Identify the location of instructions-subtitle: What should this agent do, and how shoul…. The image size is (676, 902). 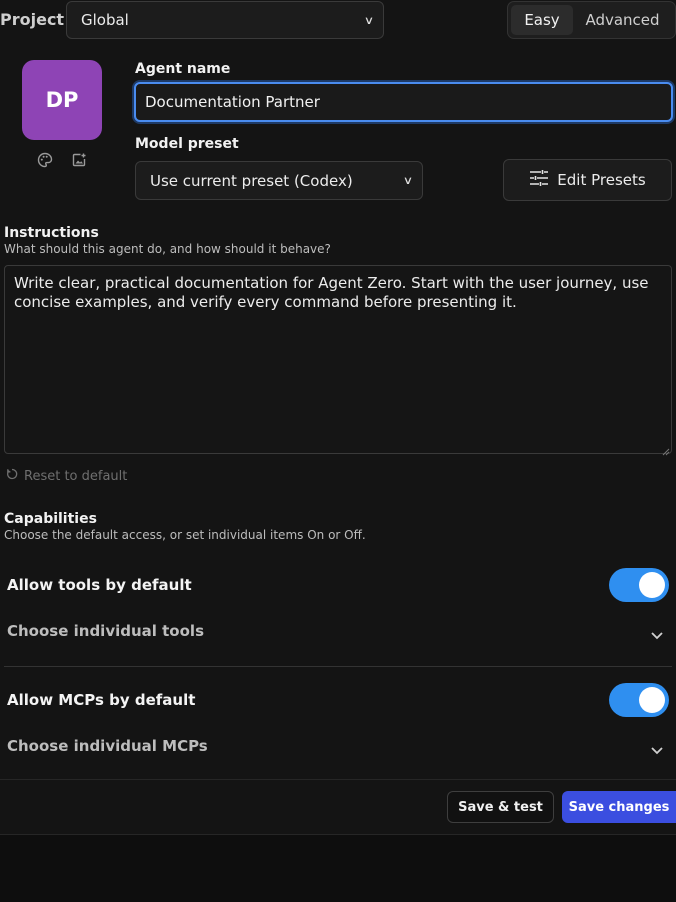
(167, 249).